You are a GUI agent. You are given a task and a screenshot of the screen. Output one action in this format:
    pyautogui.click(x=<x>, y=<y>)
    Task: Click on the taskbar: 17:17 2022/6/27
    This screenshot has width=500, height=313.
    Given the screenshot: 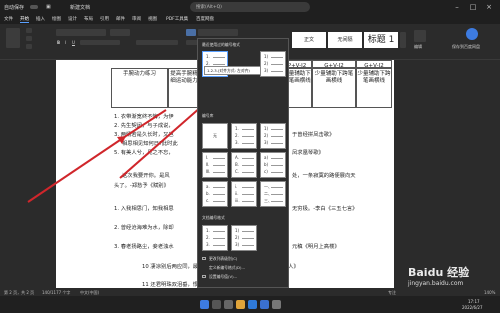 What is the action you would take?
    pyautogui.click(x=250, y=304)
    